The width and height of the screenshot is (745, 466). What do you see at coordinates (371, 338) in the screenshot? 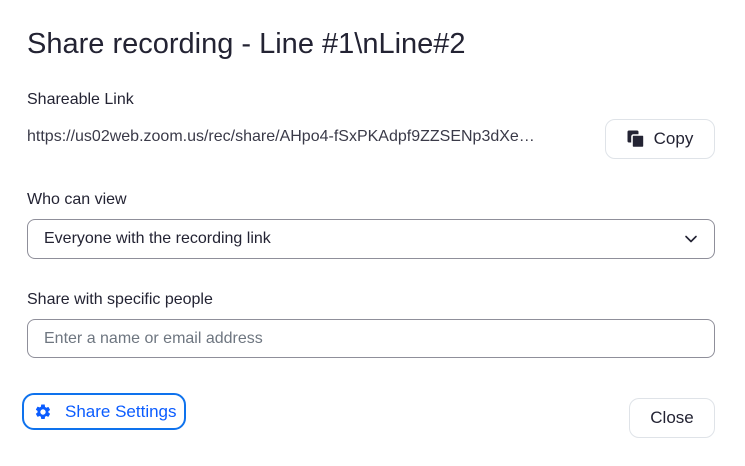
I see `people-search-input` at bounding box center [371, 338].